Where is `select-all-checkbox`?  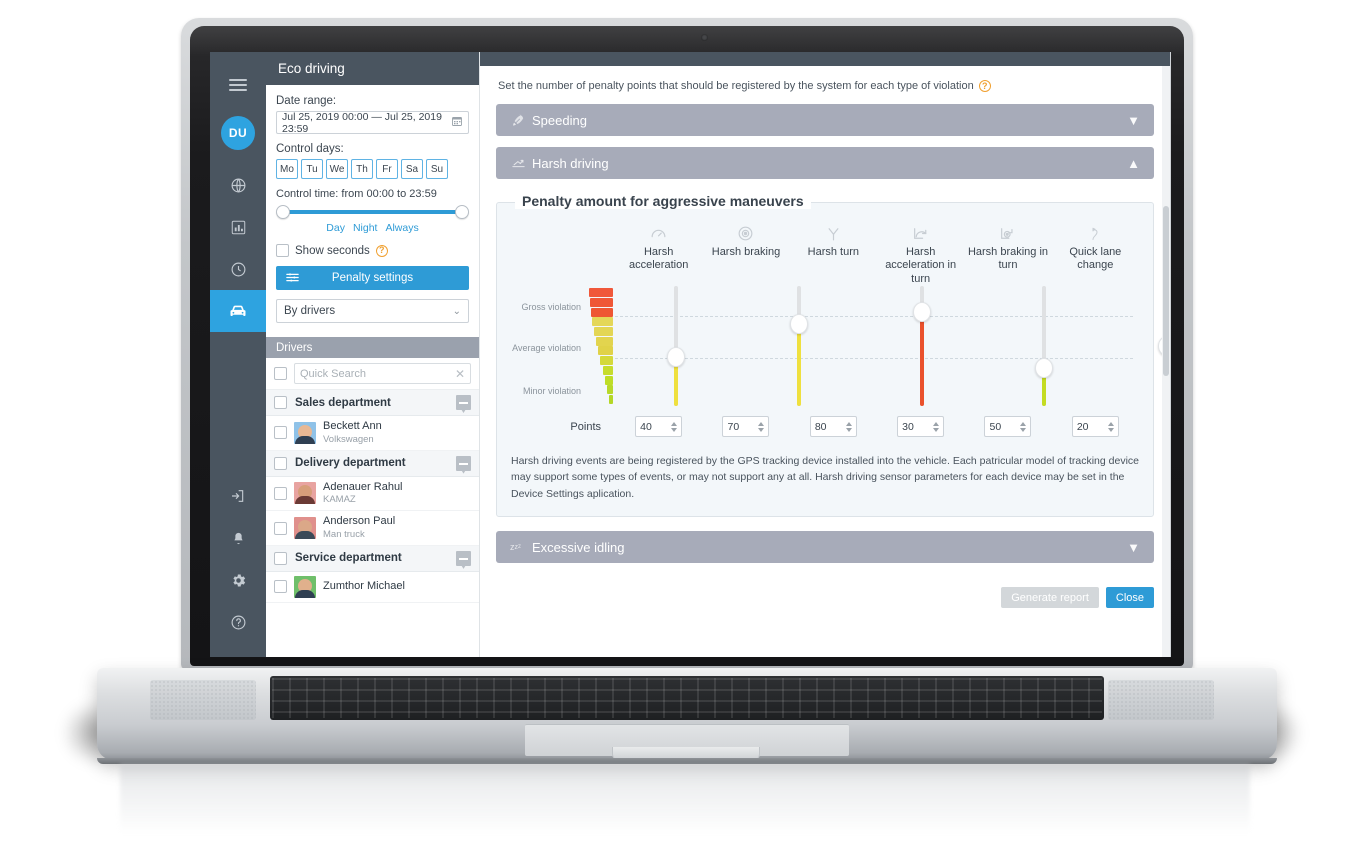 select-all-checkbox is located at coordinates (280, 373).